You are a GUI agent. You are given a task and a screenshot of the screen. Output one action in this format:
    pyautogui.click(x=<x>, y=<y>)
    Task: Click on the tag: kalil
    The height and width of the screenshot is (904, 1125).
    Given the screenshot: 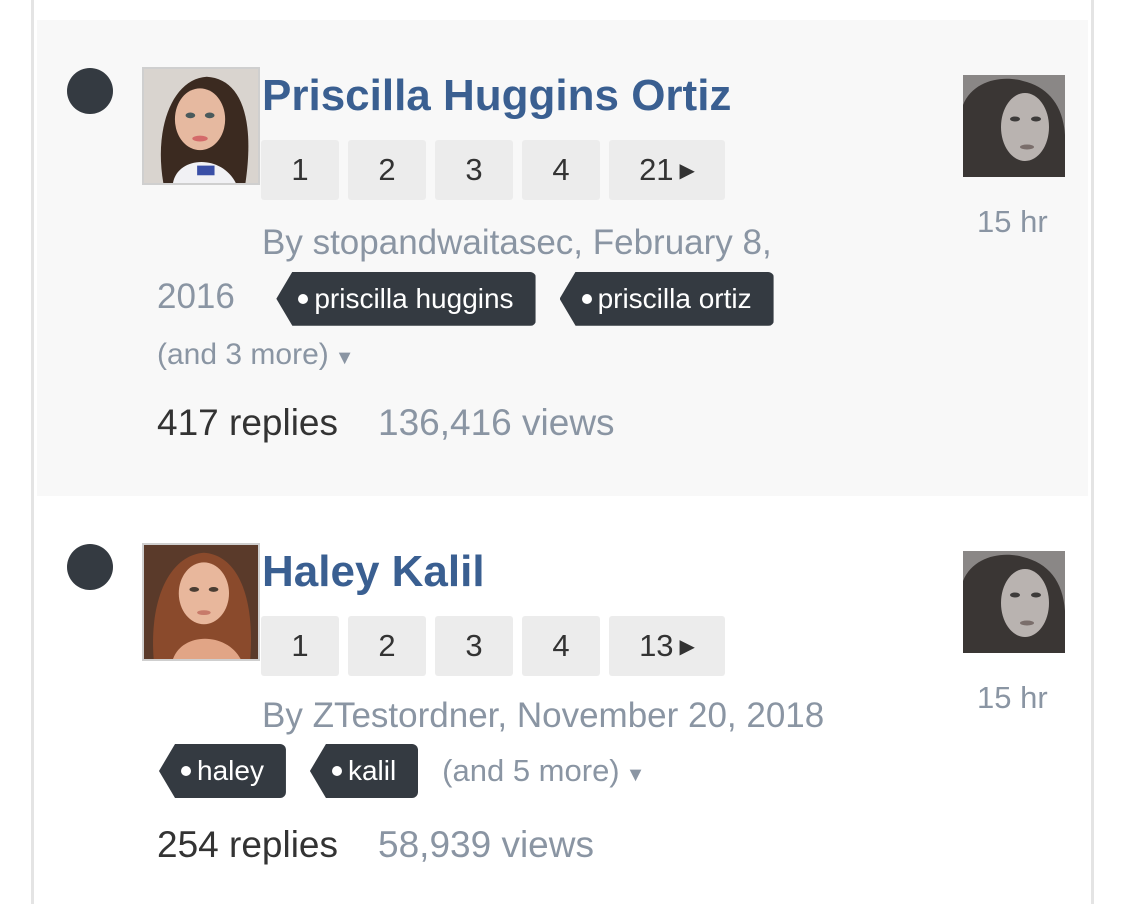 What is the action you would take?
    pyautogui.click(x=364, y=771)
    